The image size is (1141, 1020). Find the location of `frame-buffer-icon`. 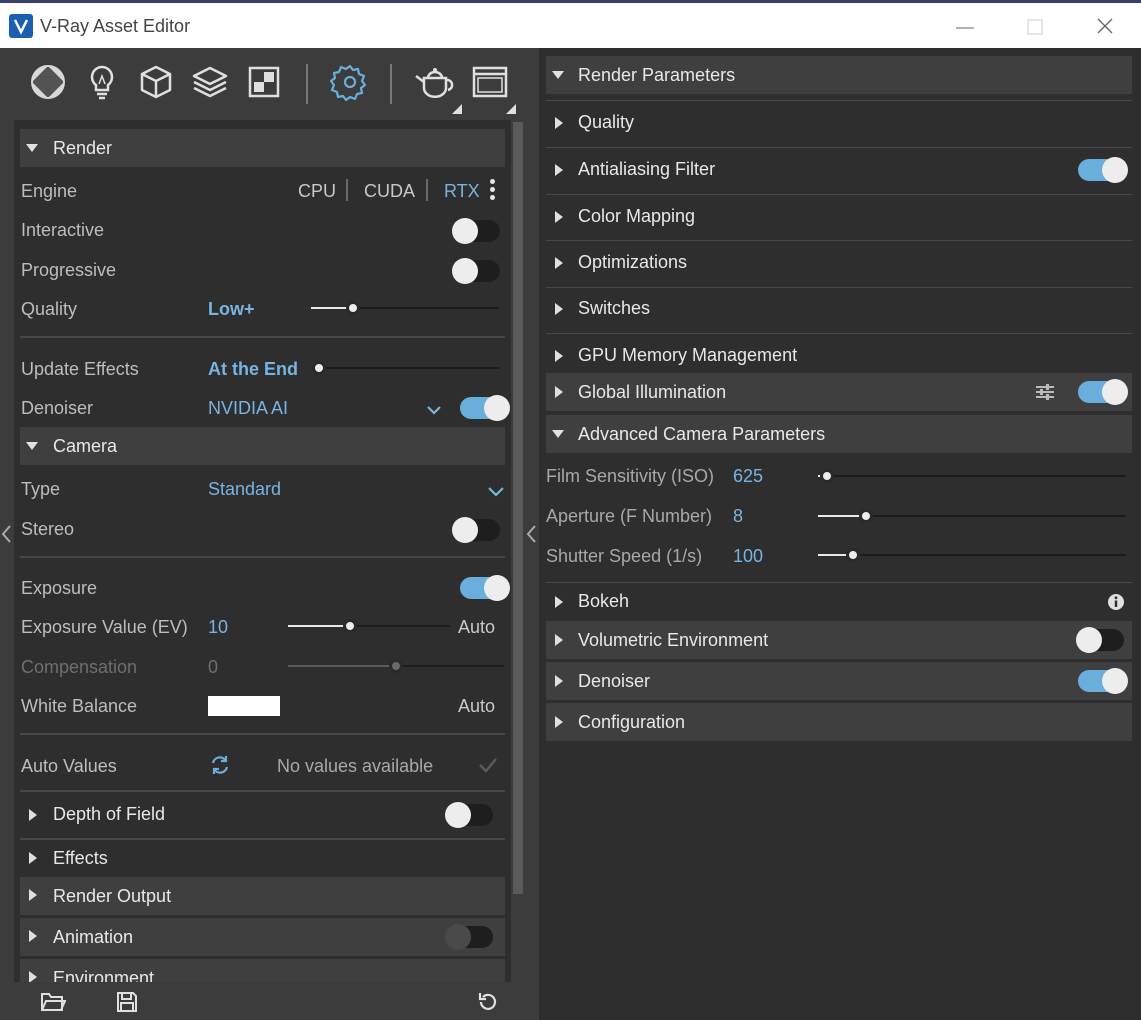

frame-buffer-icon is located at coordinates (490, 82).